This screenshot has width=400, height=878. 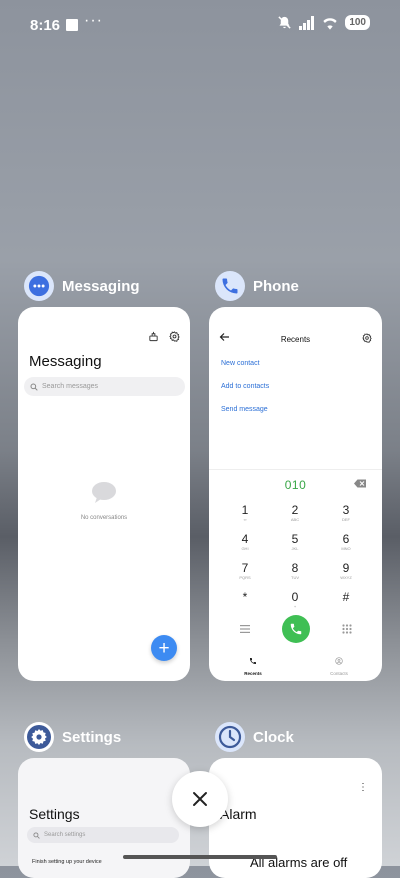 I want to click on search-input: Search messages, so click(x=104, y=386).